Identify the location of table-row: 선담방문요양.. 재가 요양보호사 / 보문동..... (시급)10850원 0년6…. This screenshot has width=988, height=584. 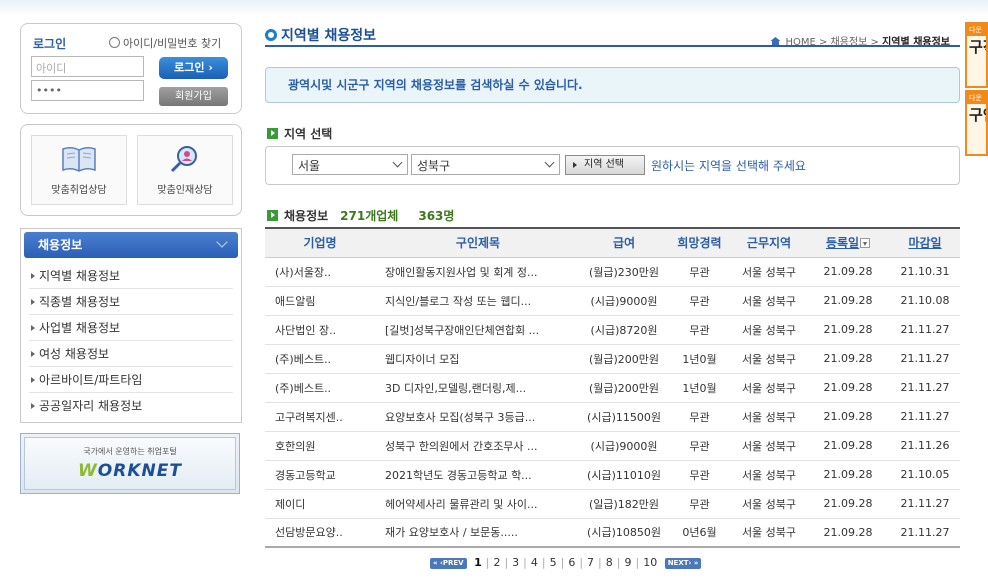
(612, 533).